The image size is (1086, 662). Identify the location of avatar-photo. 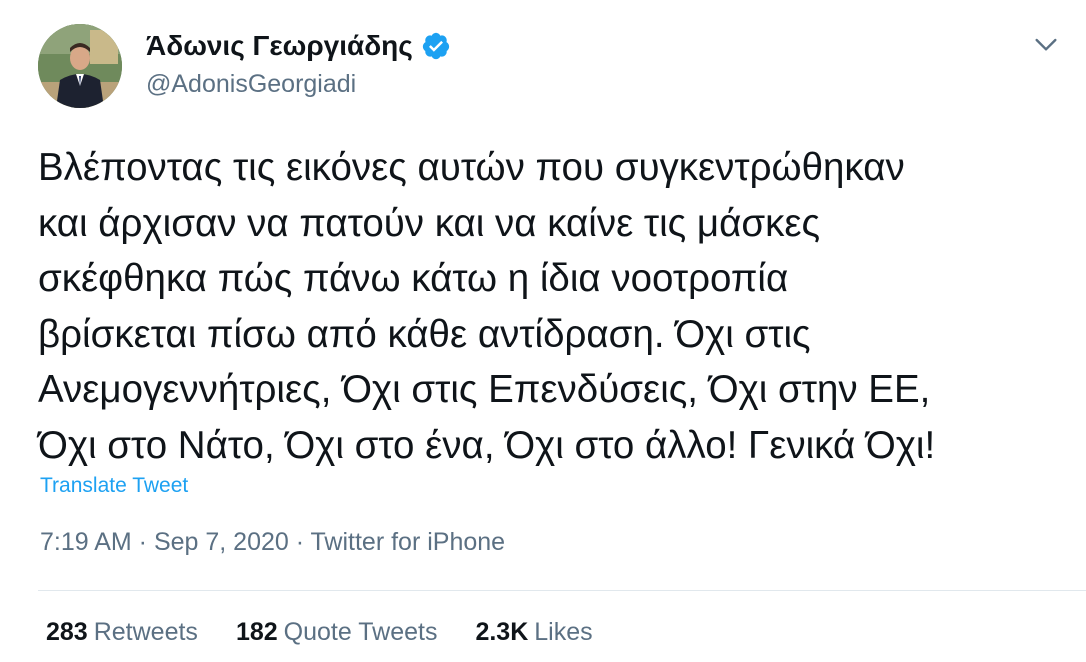
(80, 66).